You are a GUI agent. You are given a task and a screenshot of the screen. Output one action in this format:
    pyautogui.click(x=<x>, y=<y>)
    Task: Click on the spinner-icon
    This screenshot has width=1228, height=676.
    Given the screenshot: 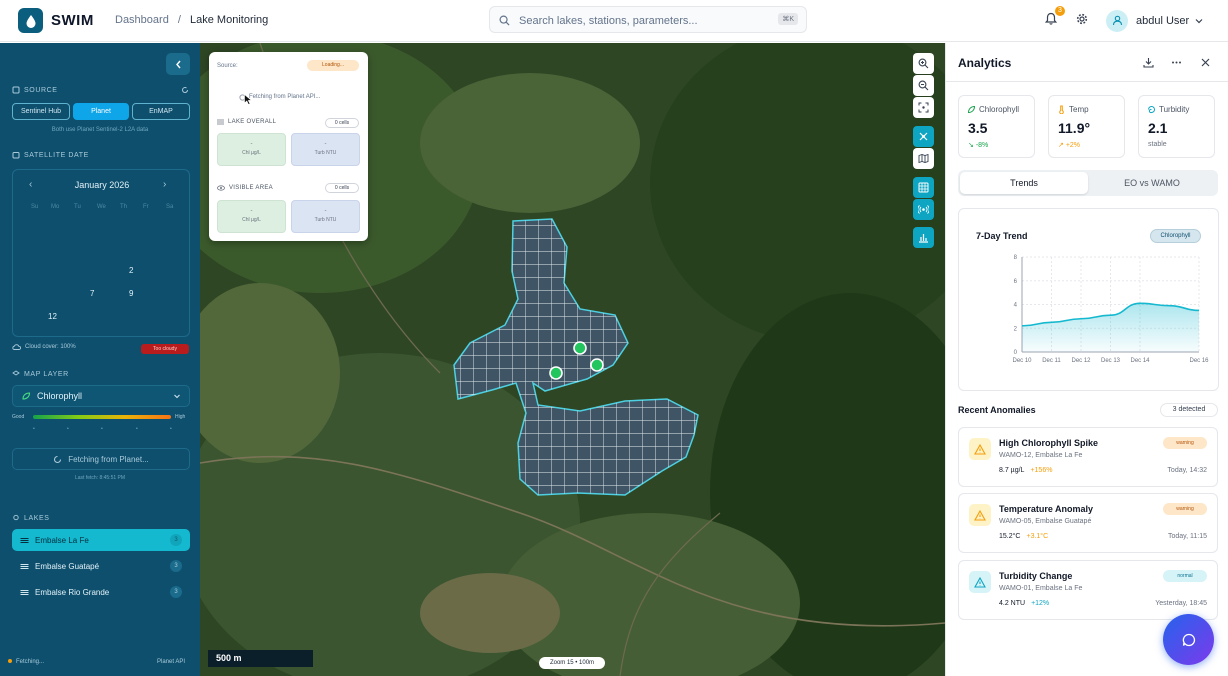 What is the action you would take?
    pyautogui.click(x=58, y=459)
    